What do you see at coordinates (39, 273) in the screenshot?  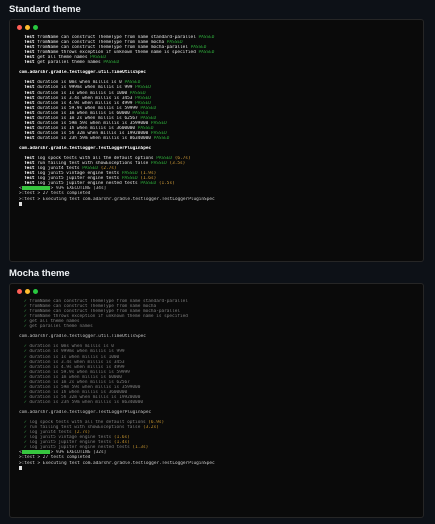 I see `section-title-mocha: Mocha theme` at bounding box center [39, 273].